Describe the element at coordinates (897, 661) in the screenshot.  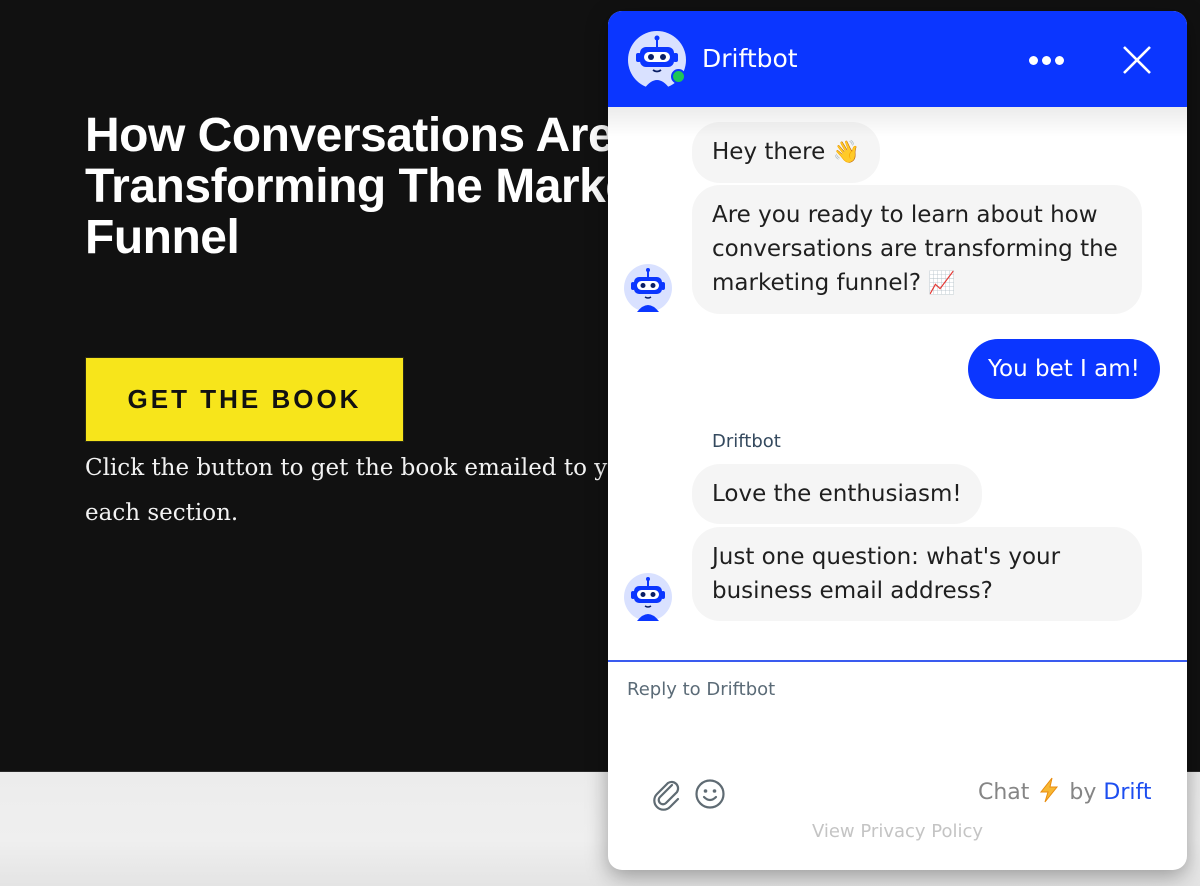
I see `composer-divider` at that location.